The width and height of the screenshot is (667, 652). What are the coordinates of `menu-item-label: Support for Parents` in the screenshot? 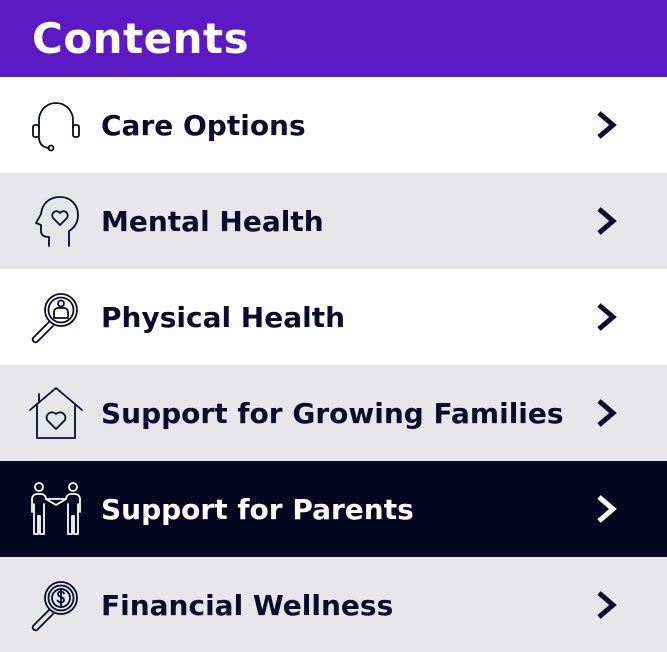 It's located at (257, 509).